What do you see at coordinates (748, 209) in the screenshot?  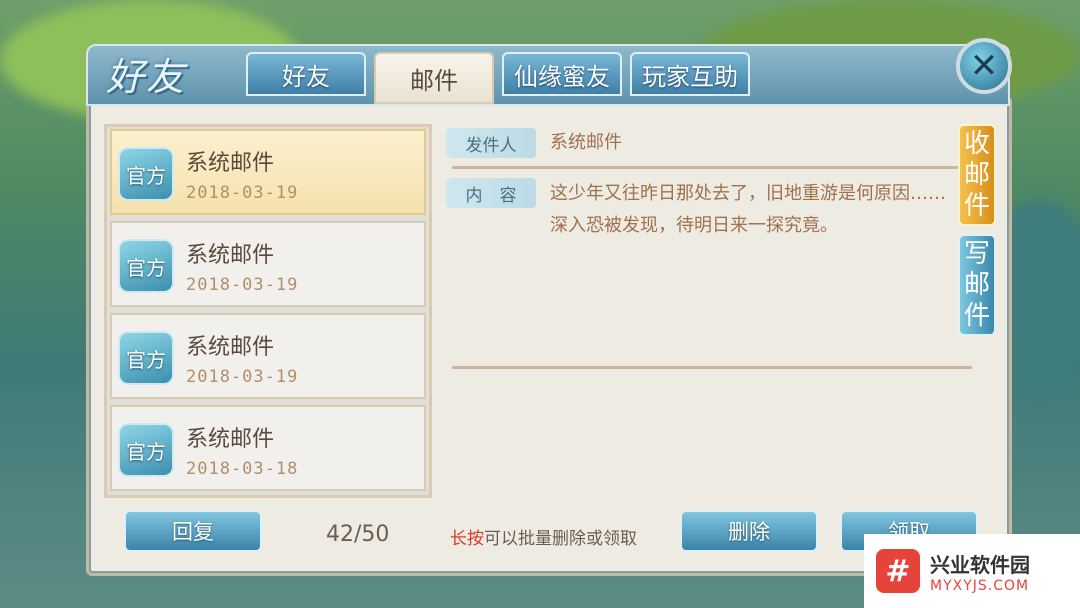 I see `mail-content: 这少年又往昨日那处去了，旧地重游是何原因……深入恐被发现，待明日来一探究竟。` at bounding box center [748, 209].